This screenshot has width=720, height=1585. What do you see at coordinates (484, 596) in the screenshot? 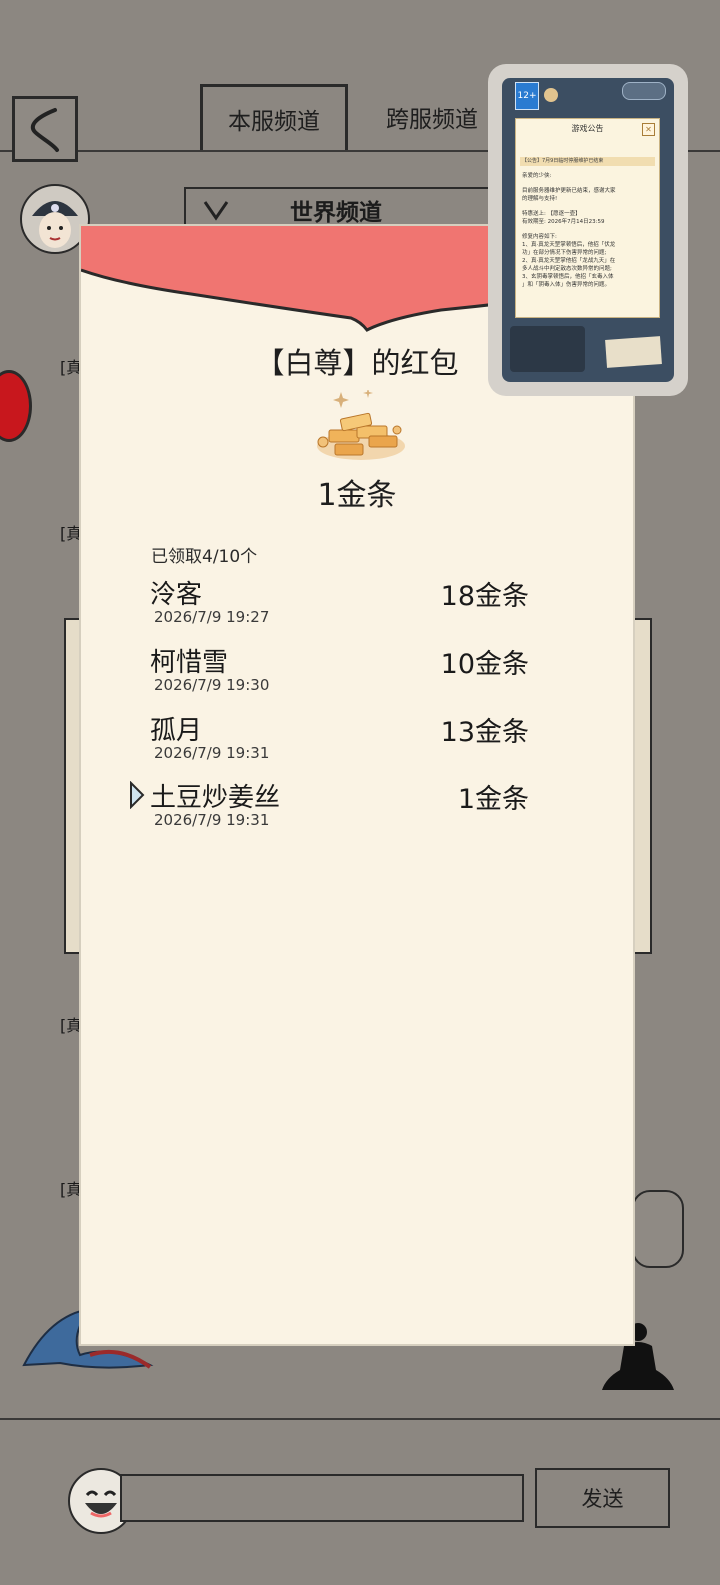
I see `claim-amount: 18金条` at bounding box center [484, 596].